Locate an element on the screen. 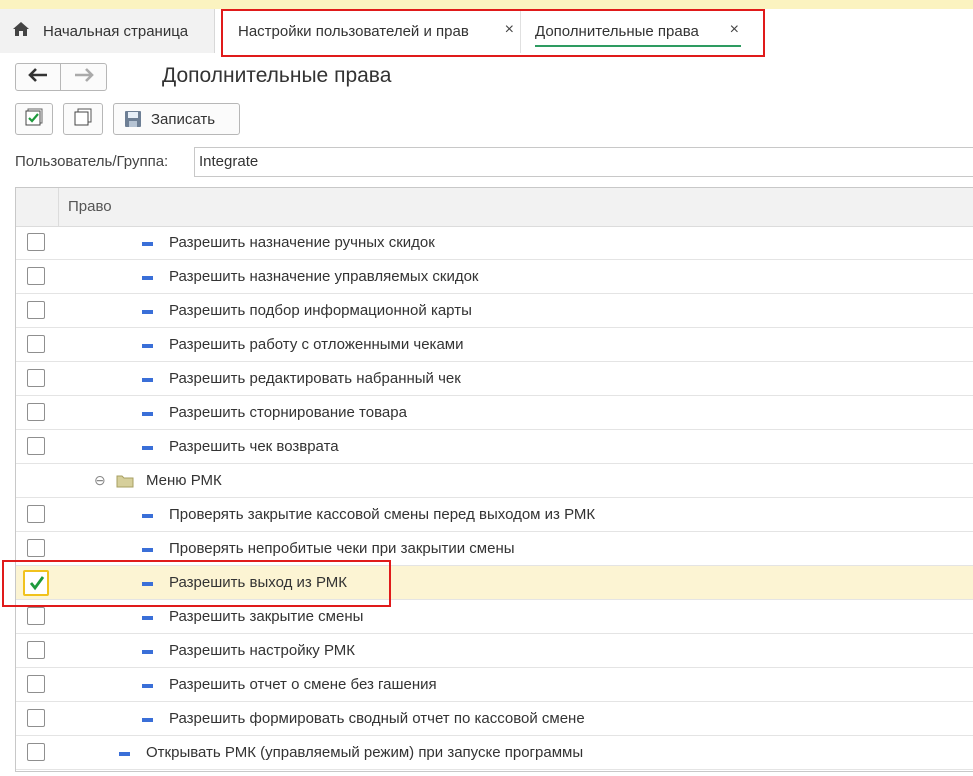 This screenshot has width=973, height=776. right-label: Разрешить отчет о смене без гашения is located at coordinates (303, 684).